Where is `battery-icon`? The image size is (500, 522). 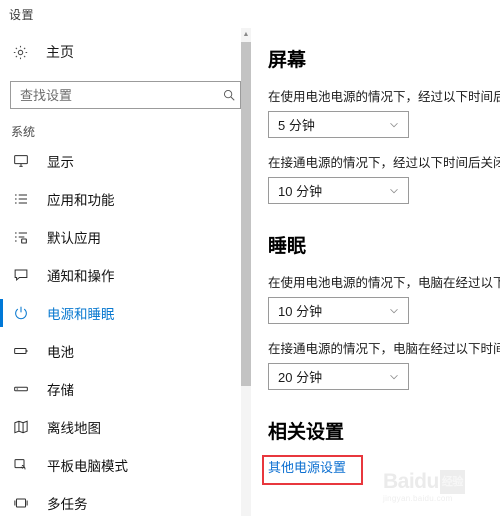
battery-icon is located at coordinates (21, 351).